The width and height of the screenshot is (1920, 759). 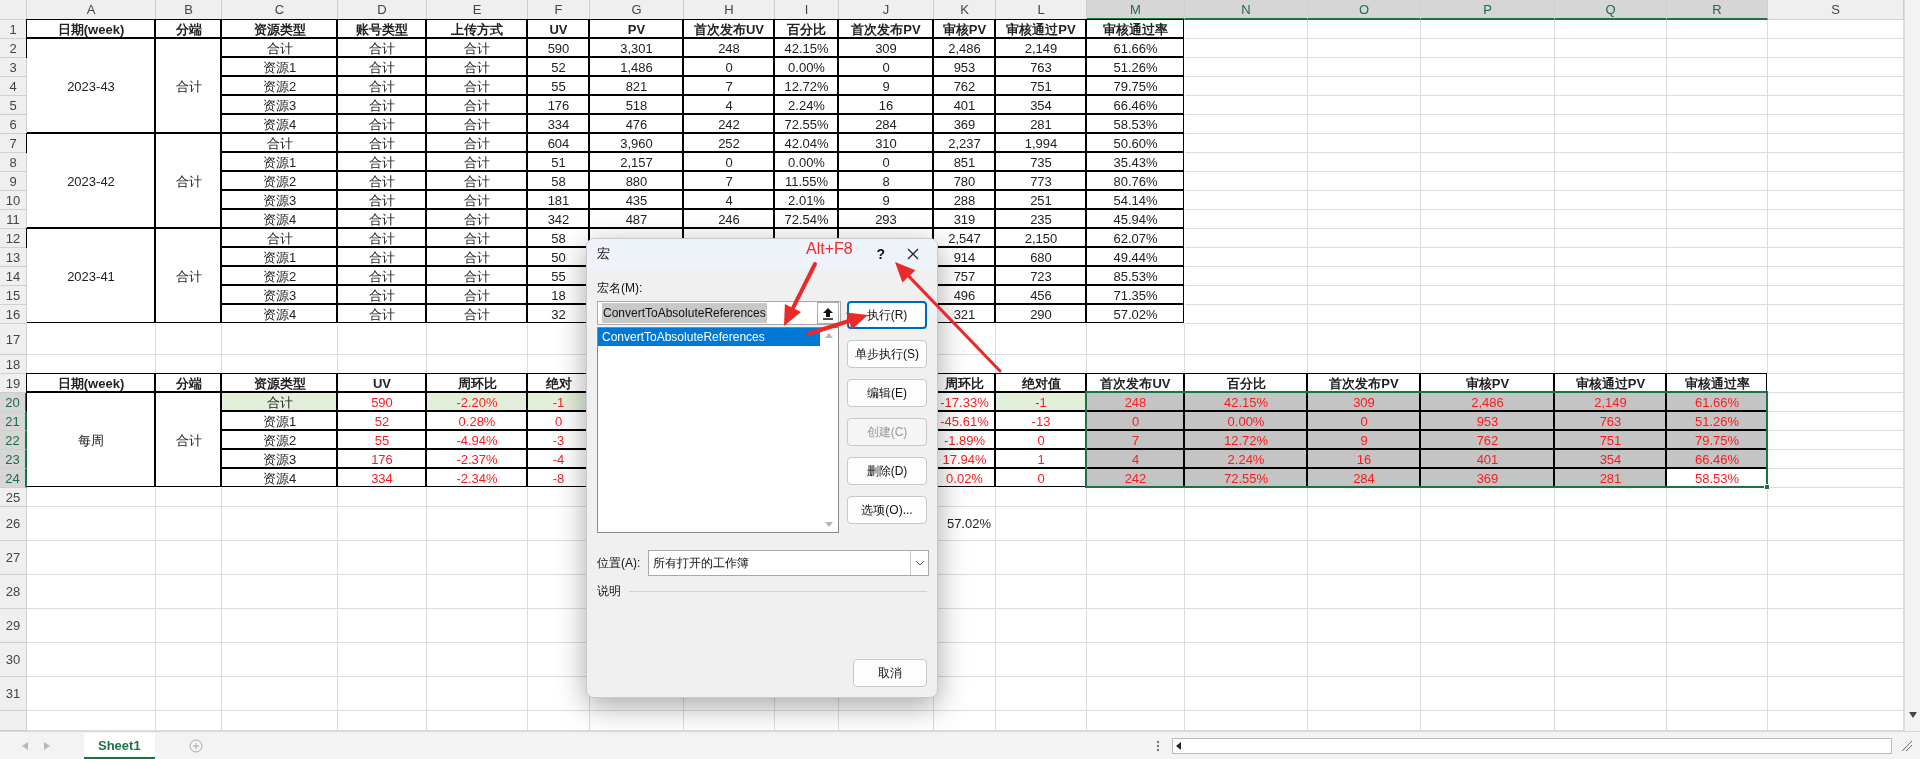 I want to click on window-title: 宏, so click(x=603, y=254).